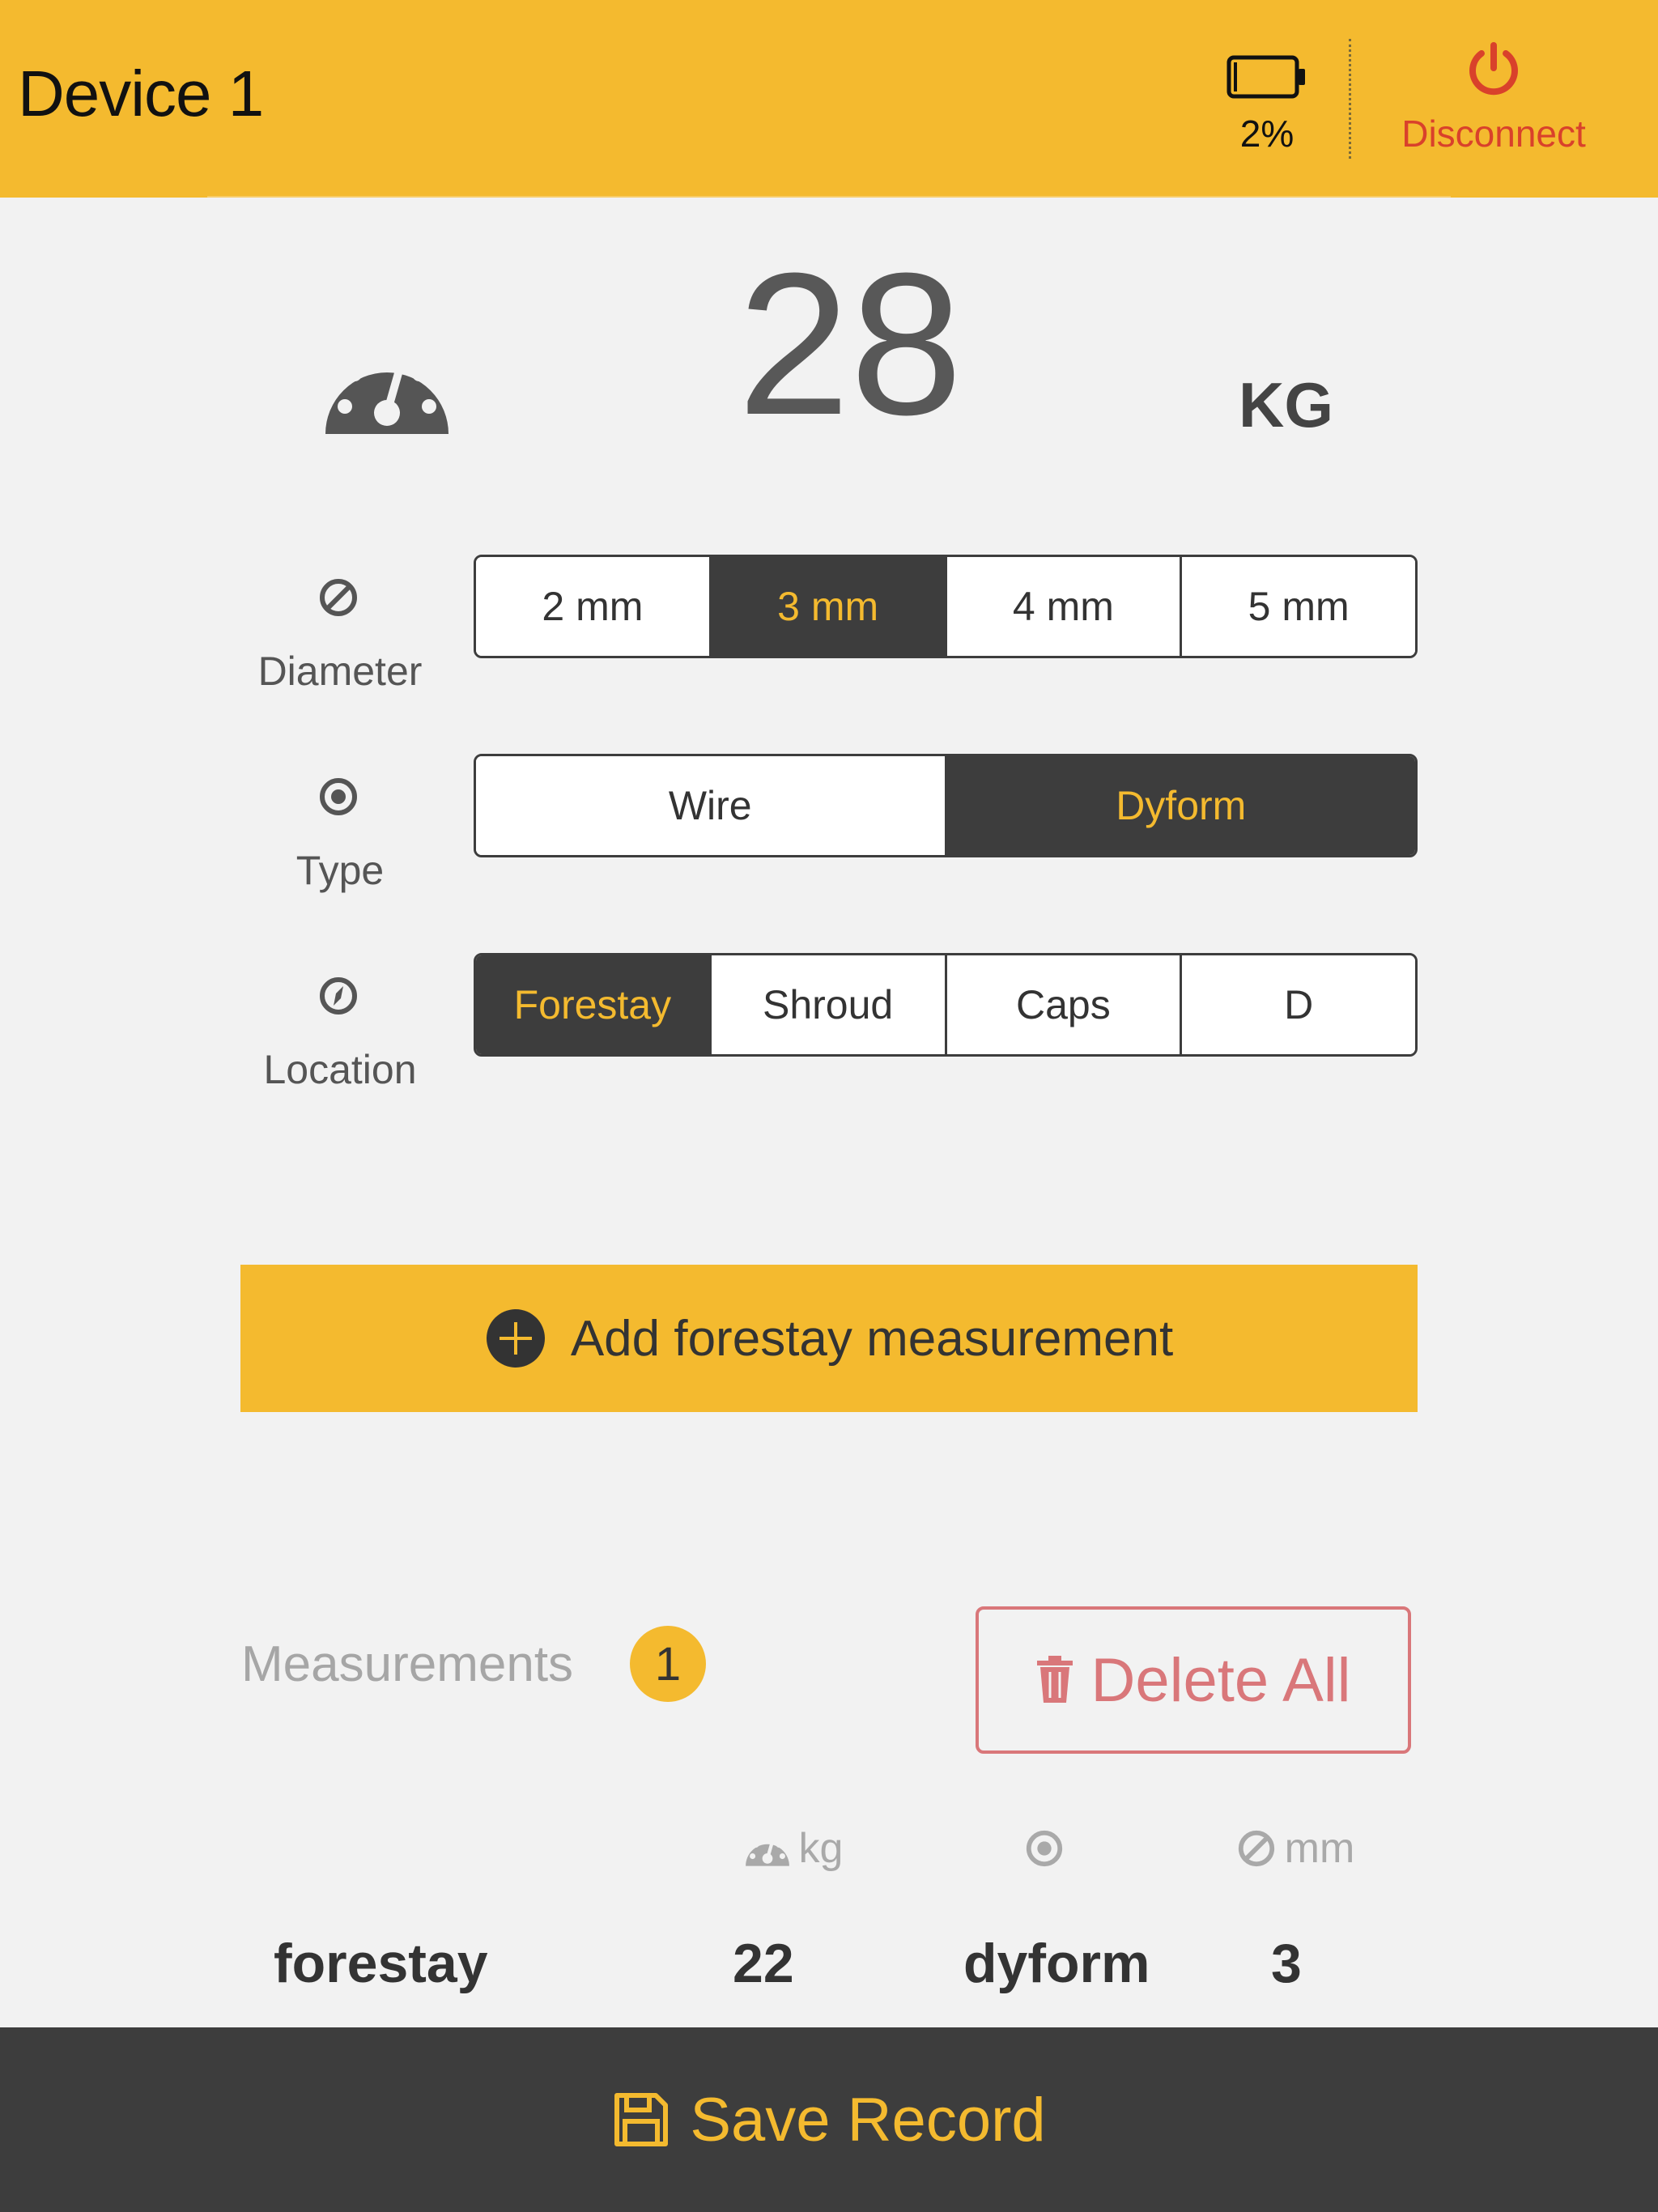 This screenshot has height=2212, width=1658. I want to click on column-mm-label: mm, so click(1319, 1848).